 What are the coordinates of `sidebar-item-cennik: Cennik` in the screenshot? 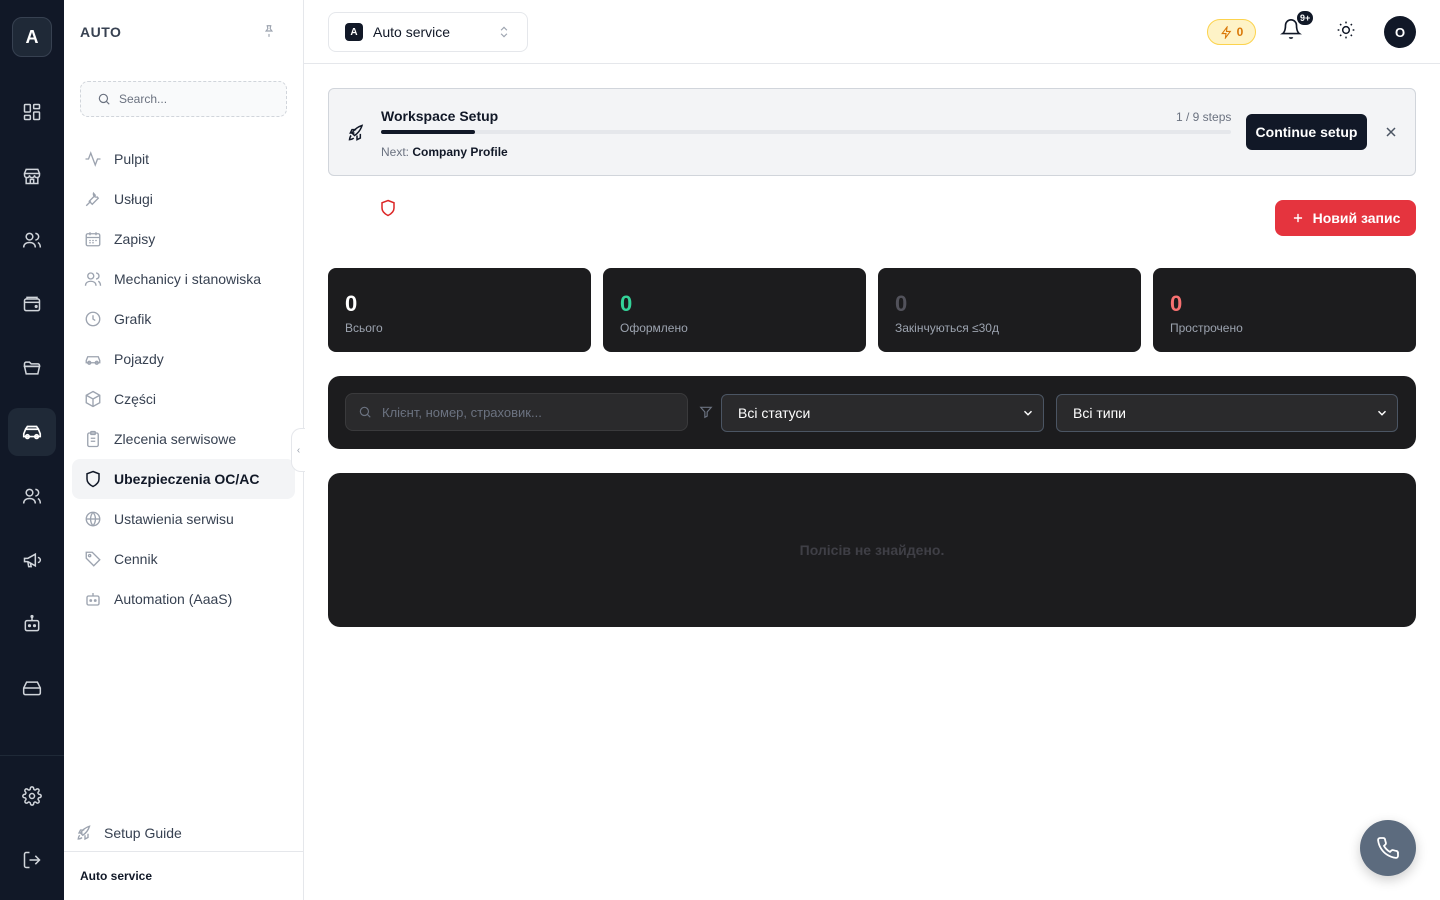 It's located at (183, 559).